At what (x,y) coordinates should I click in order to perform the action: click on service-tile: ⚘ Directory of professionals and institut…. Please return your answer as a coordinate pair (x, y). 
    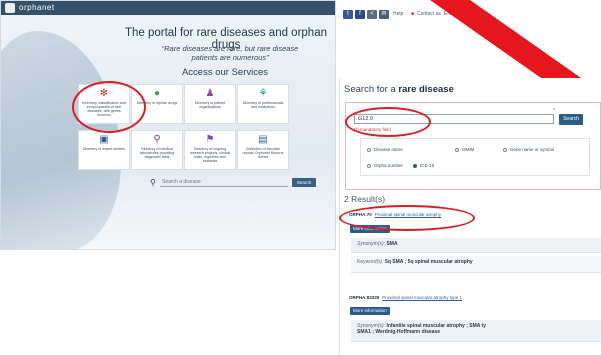
    Looking at the image, I should click on (263, 104).